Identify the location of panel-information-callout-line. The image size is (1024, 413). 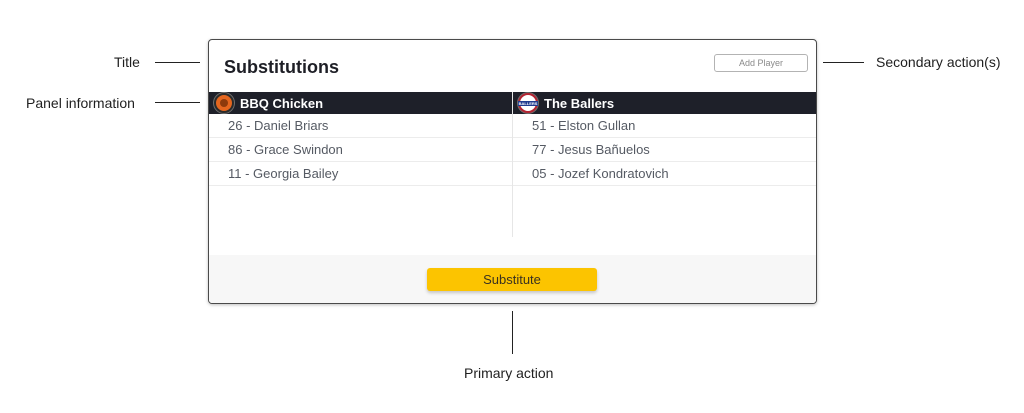
(177, 102).